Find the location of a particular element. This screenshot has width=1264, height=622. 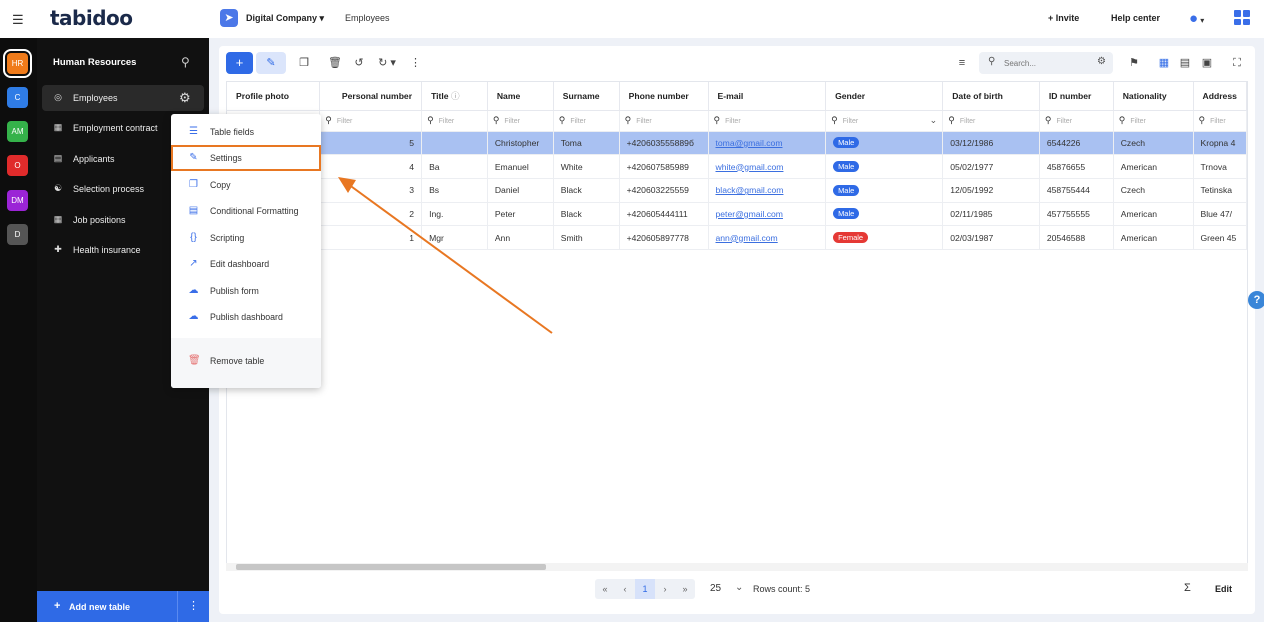

cell: Mgr is located at coordinates (454, 237).